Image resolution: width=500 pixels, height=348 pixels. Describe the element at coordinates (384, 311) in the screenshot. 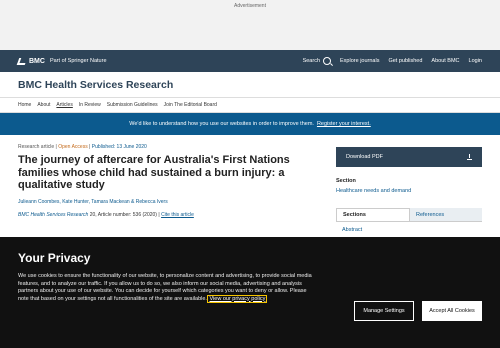

I see `manage-settings-button: Manage Settings` at that location.